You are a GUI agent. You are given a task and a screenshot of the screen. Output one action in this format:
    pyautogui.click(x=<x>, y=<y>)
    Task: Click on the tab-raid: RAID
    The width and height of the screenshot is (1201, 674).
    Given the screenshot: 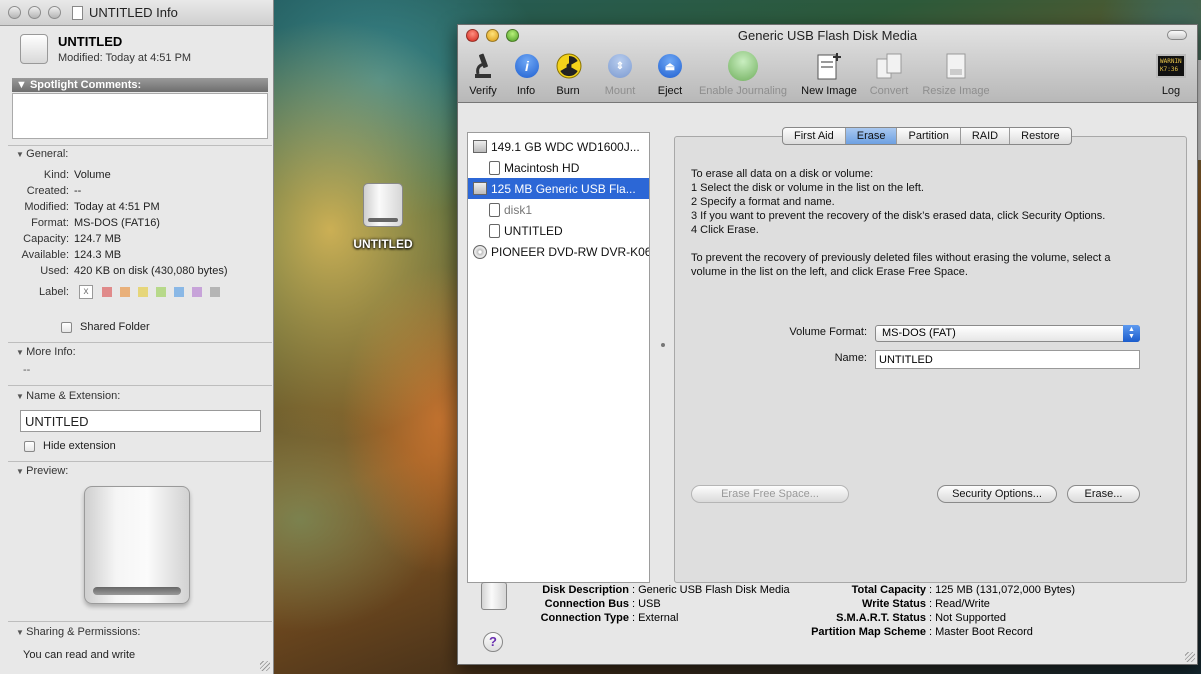 What is the action you would take?
    pyautogui.click(x=986, y=136)
    